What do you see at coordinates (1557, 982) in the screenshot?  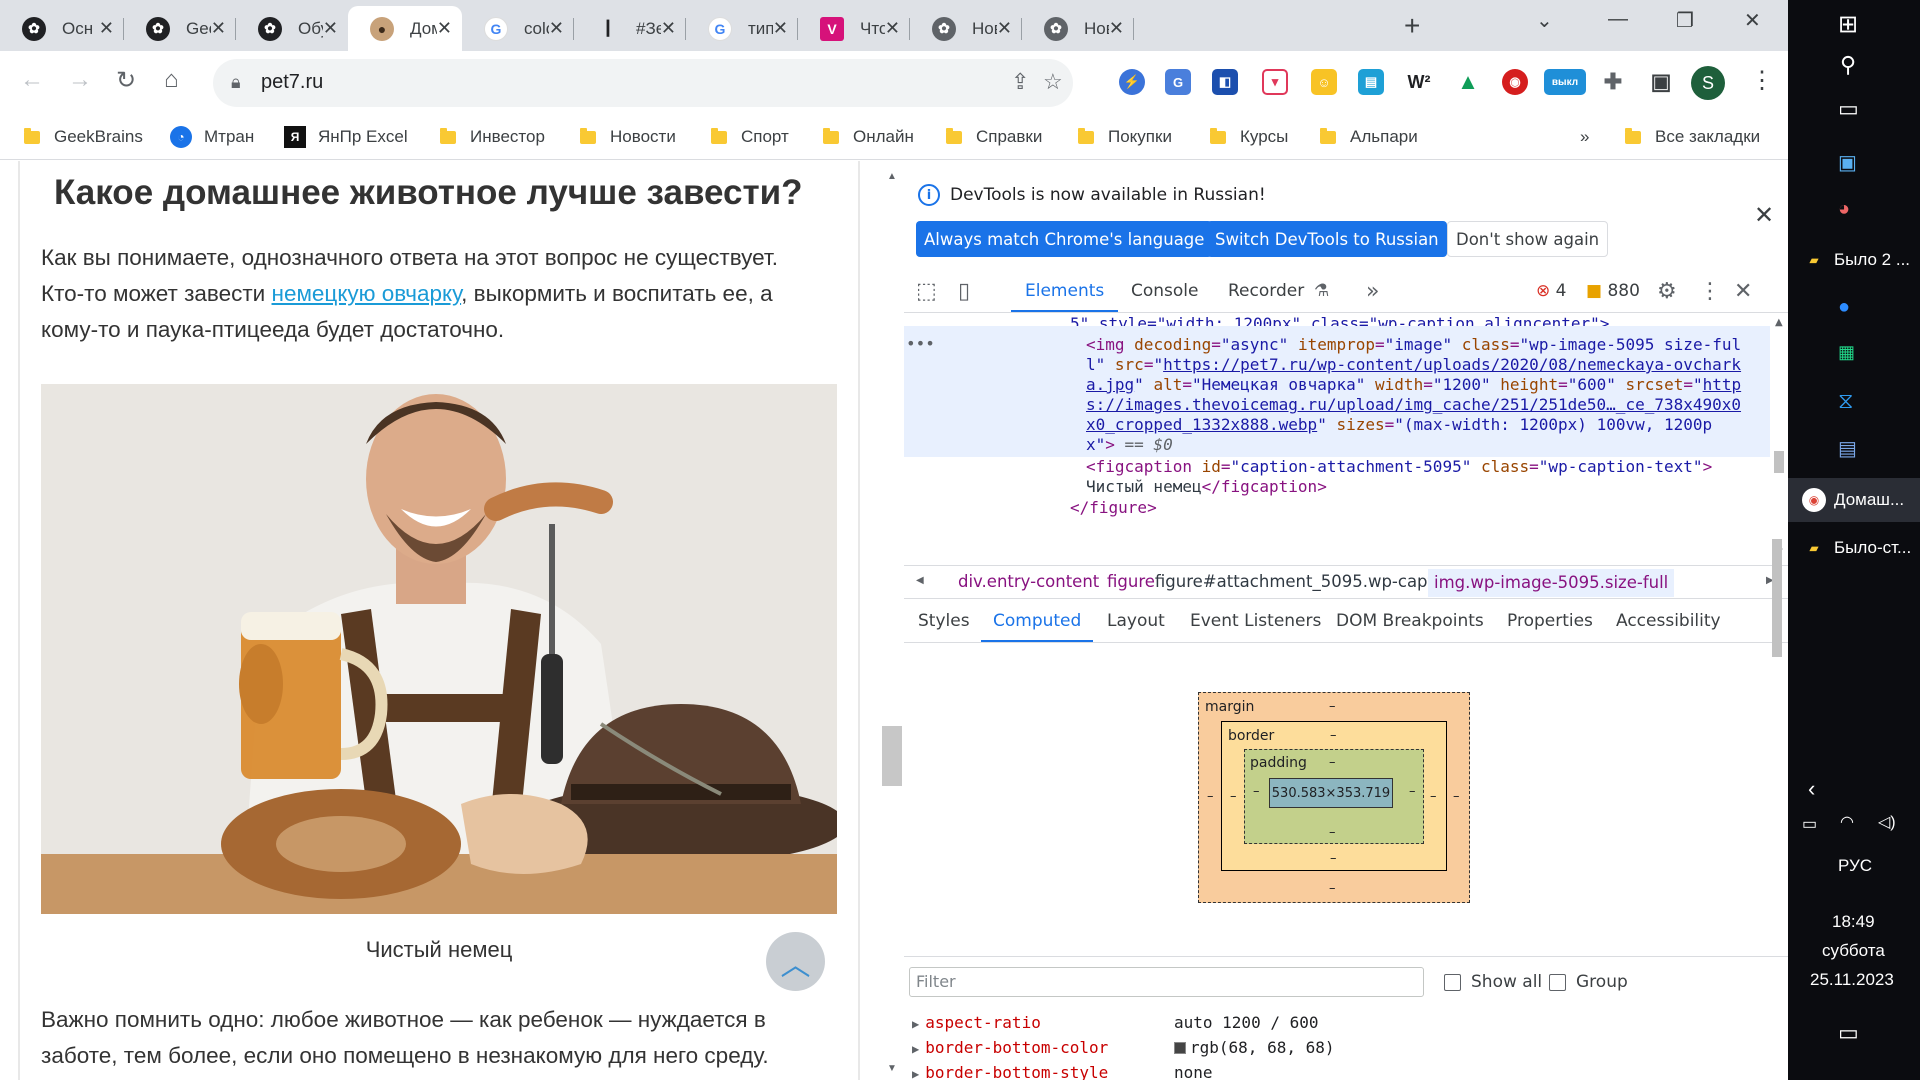 I see `checkbox-box` at bounding box center [1557, 982].